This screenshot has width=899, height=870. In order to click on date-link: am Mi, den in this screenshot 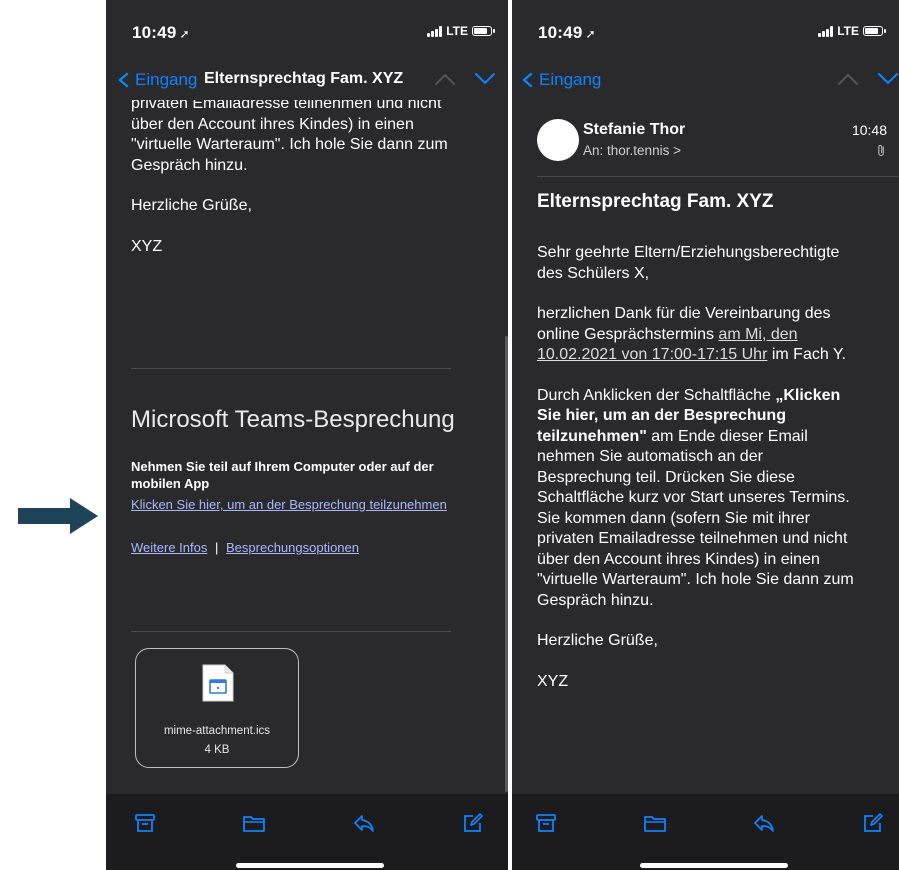, I will do `click(757, 334)`.